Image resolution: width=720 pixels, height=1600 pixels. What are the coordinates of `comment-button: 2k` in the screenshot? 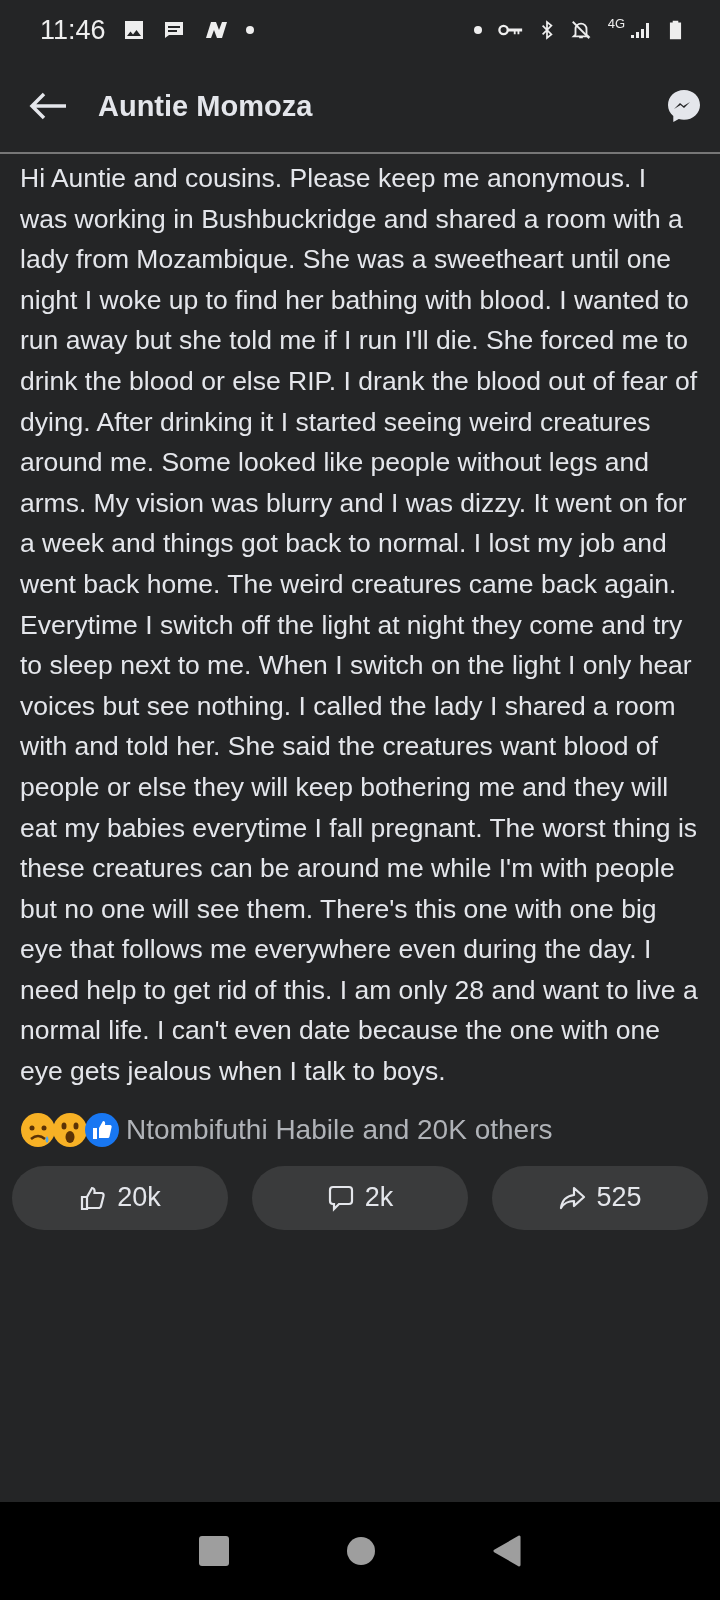 It's located at (360, 1197).